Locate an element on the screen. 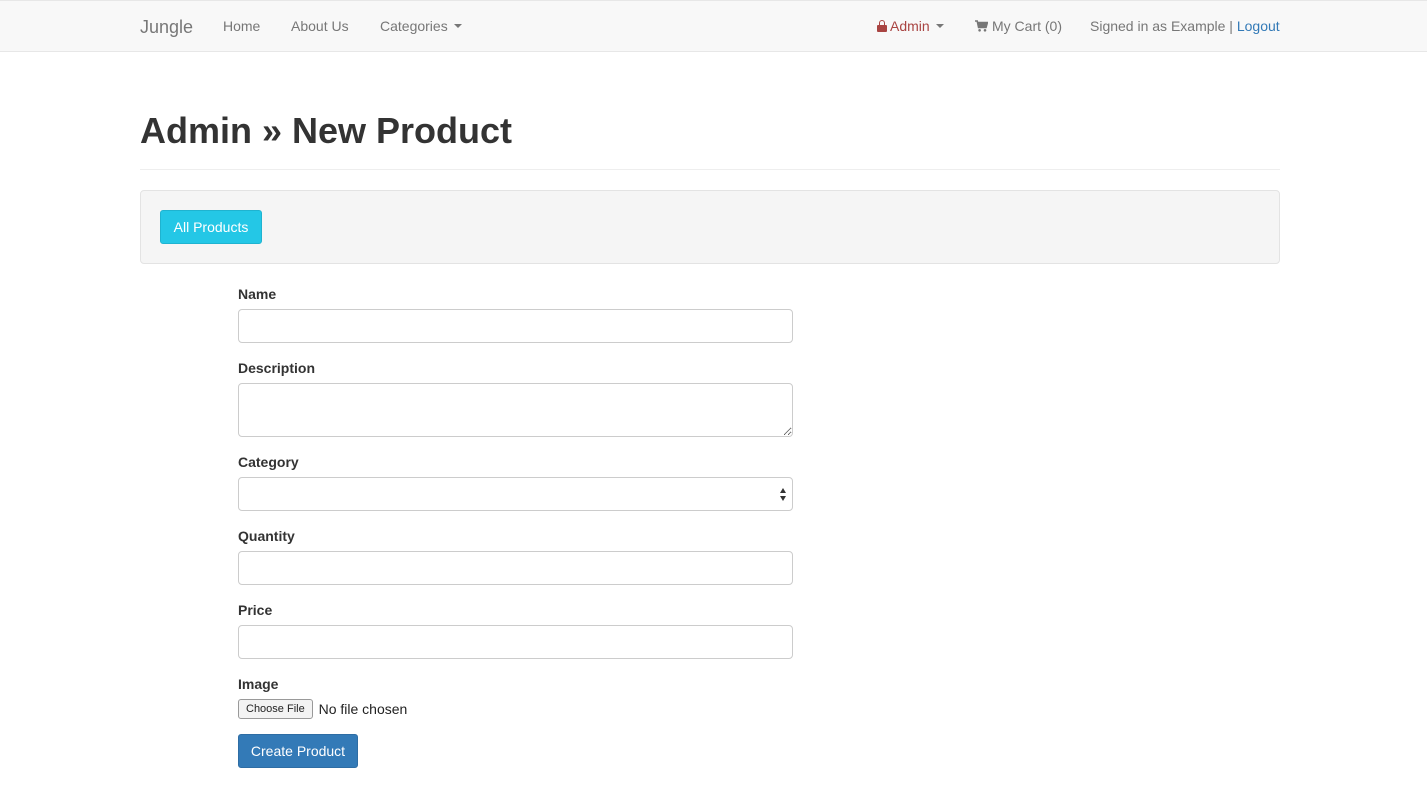  nav-my-cart: My Cart (0) is located at coordinates (1018, 26).